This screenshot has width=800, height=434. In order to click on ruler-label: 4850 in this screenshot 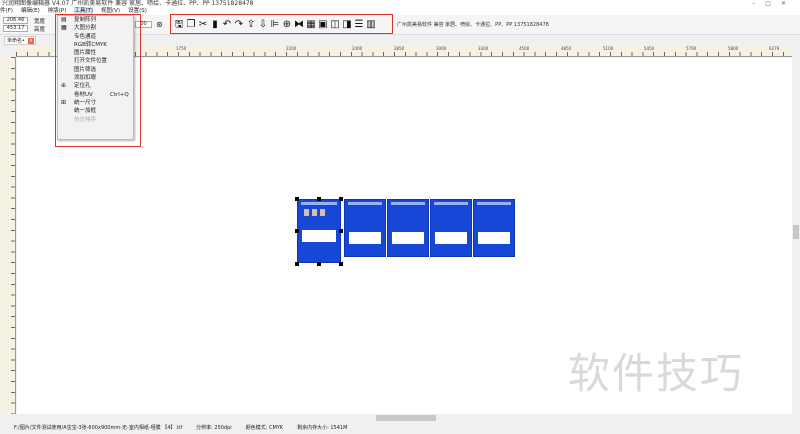, I will do `click(566, 48)`.